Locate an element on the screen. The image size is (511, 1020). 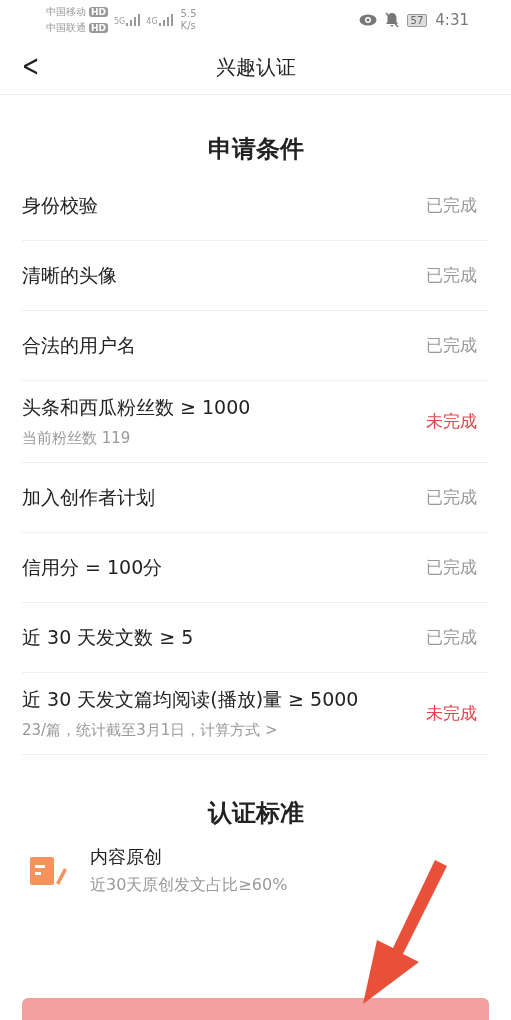
carrier-name: 中国联通 is located at coordinates (66, 28).